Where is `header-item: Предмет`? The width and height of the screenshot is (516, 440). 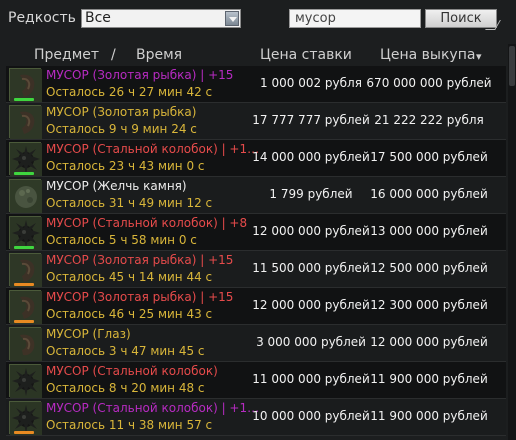
header-item: Предмет is located at coordinates (66, 55).